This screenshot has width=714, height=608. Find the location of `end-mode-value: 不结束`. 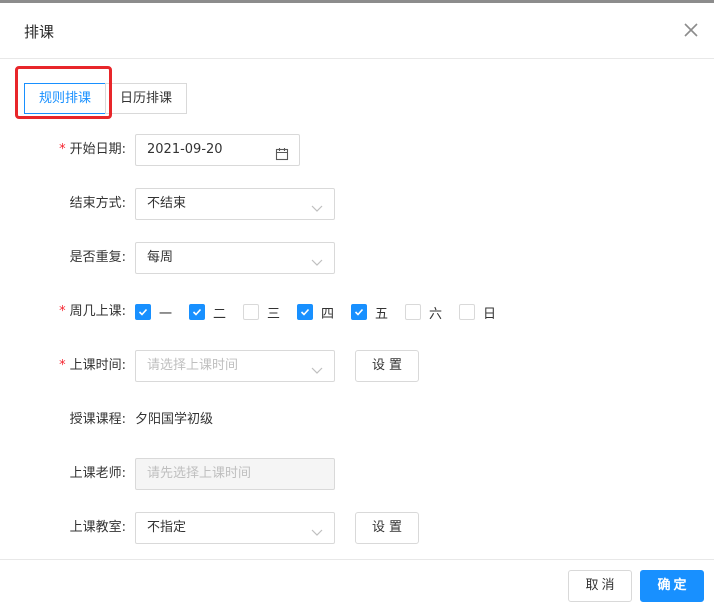

end-mode-value: 不结束 is located at coordinates (167, 203).